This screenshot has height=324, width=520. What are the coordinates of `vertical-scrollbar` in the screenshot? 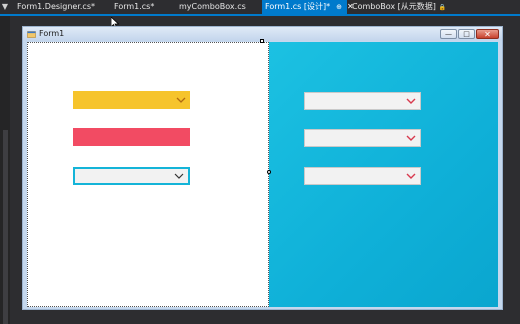 It's located at (5, 227).